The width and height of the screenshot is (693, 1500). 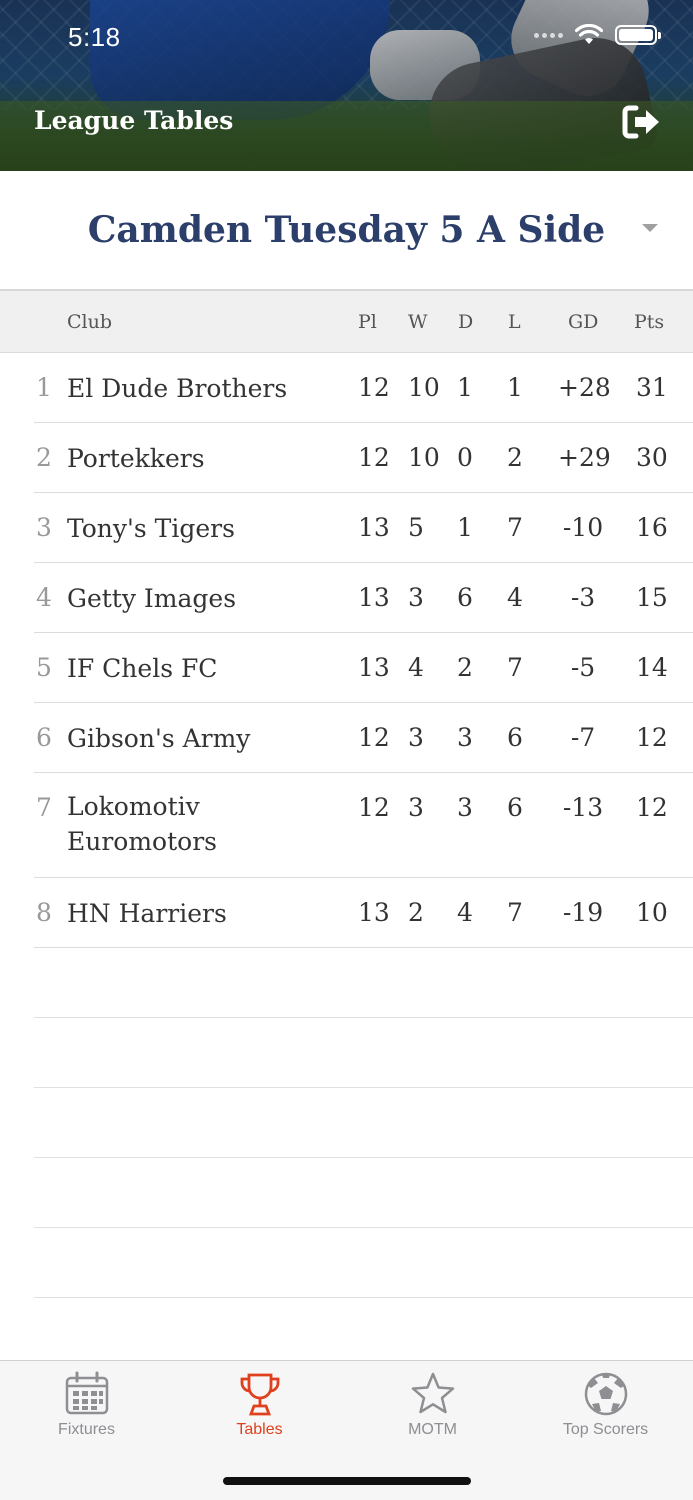 I want to click on row-lost: 2, so click(x=515, y=457).